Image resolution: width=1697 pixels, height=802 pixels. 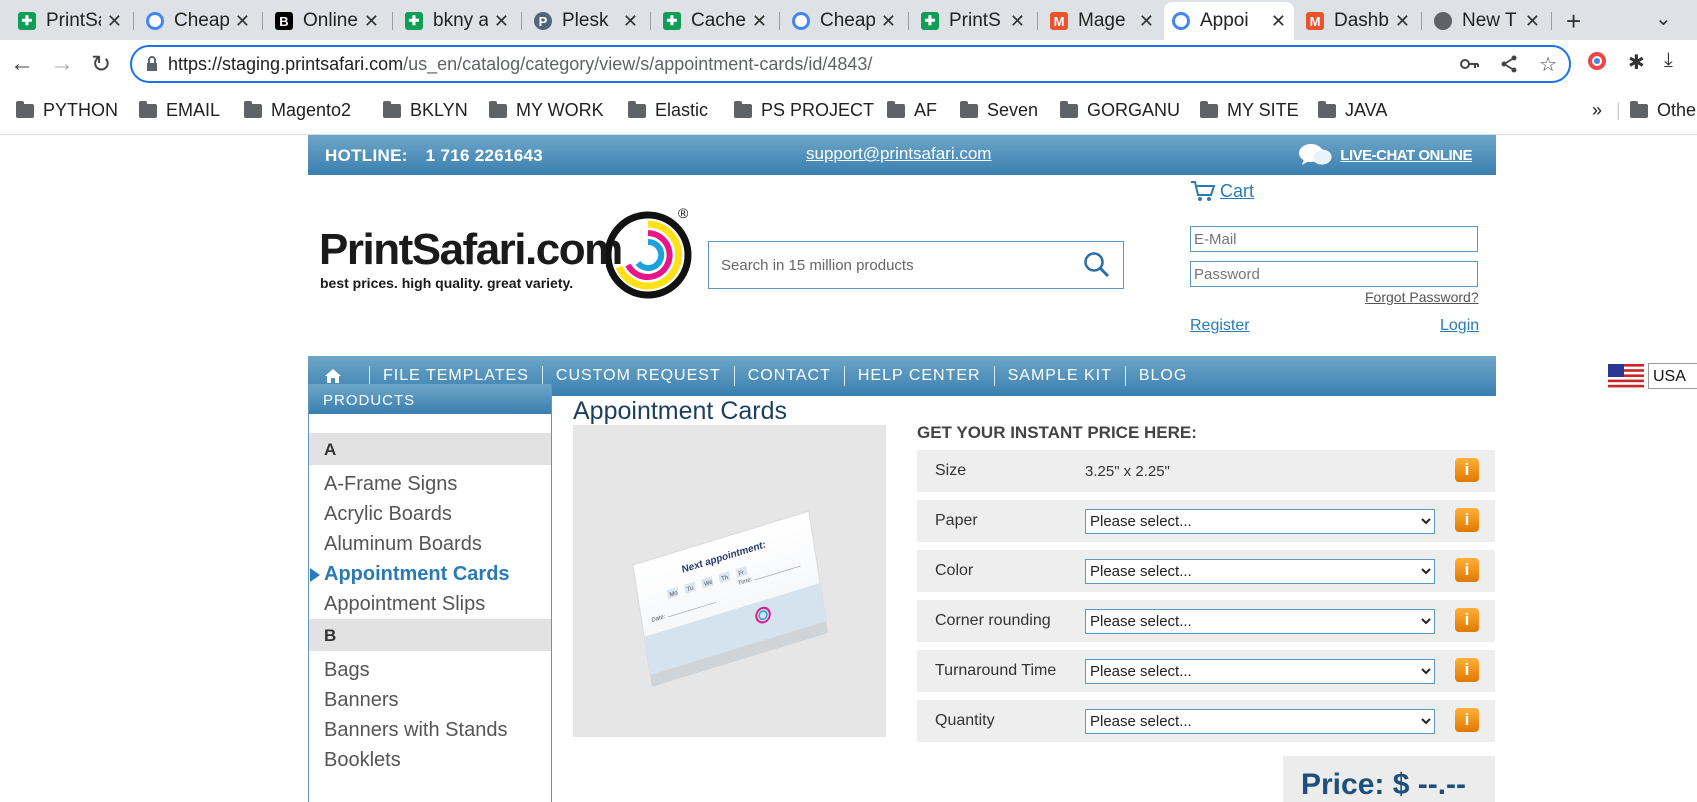 I want to click on magento-icon: M, so click(x=1315, y=21).